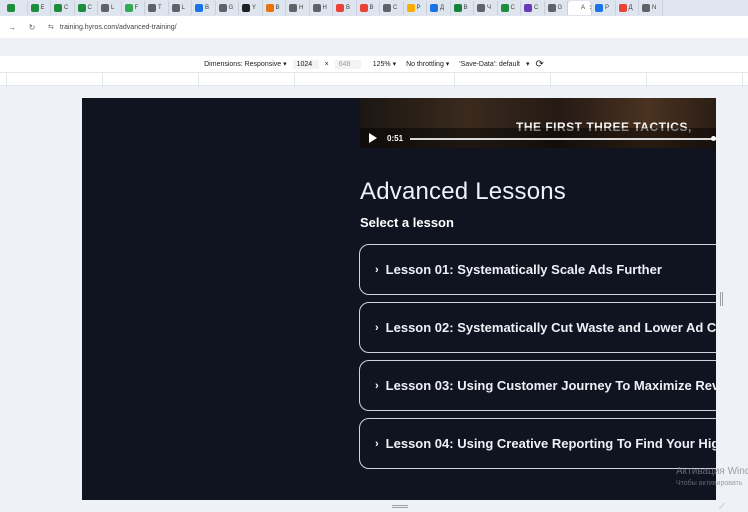 This screenshot has height=512, width=748. Describe the element at coordinates (118, 27) in the screenshot. I see `url-text: training.hyros.com/advanced-training/` at that location.